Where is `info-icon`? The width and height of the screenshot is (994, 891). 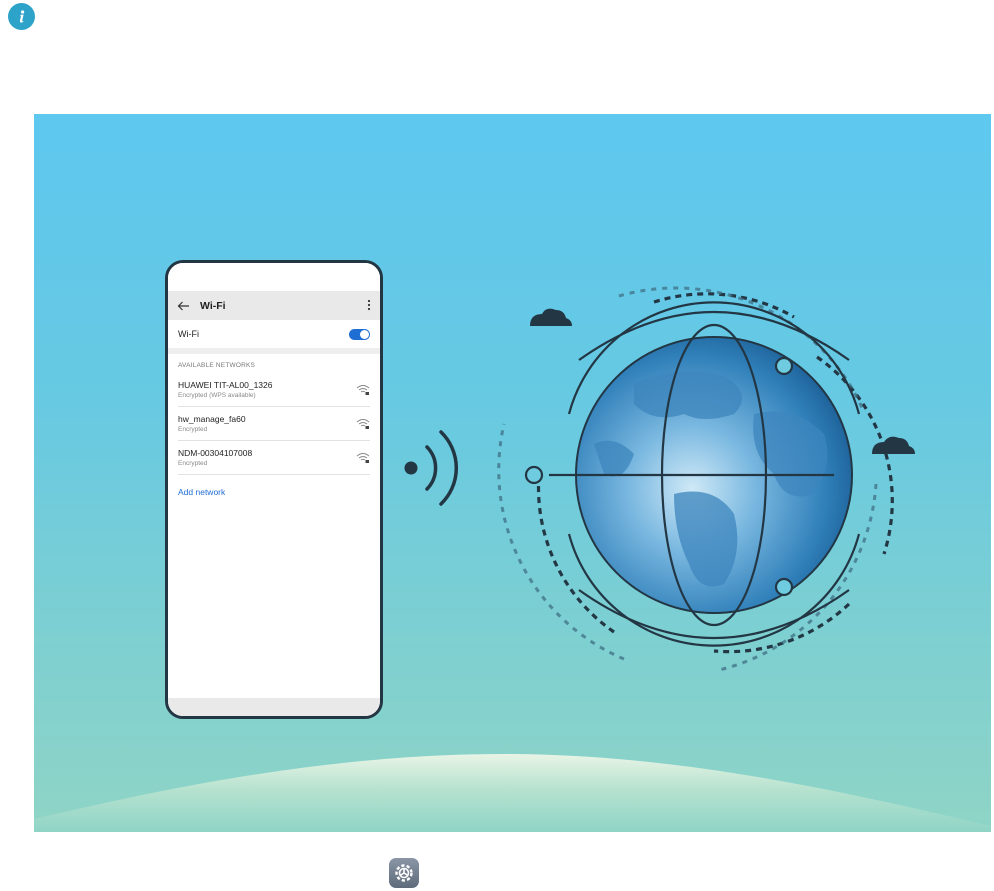 info-icon is located at coordinates (21, 16).